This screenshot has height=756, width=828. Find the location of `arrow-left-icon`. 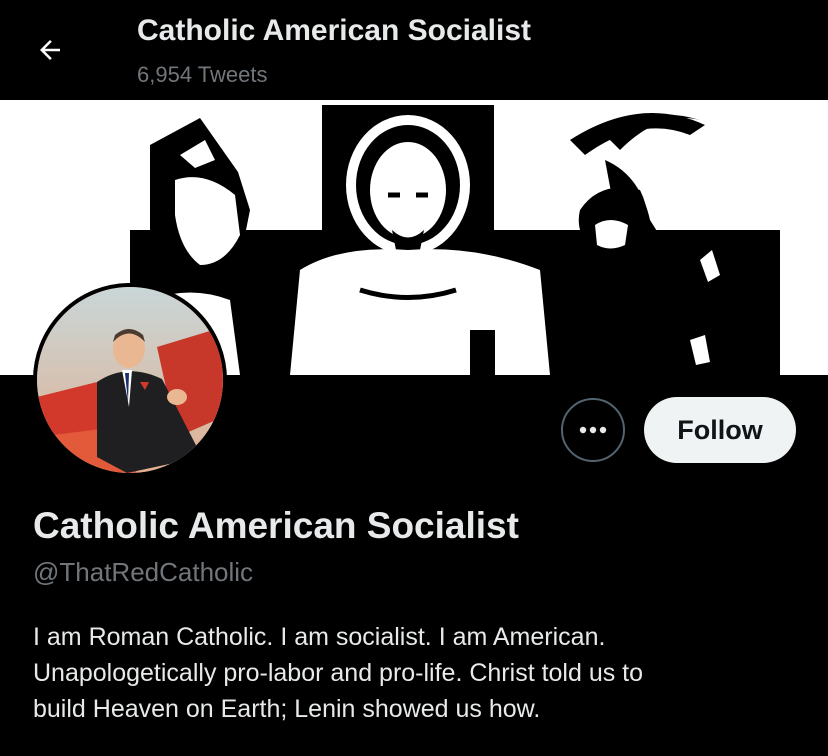

arrow-left-icon is located at coordinates (50, 50).